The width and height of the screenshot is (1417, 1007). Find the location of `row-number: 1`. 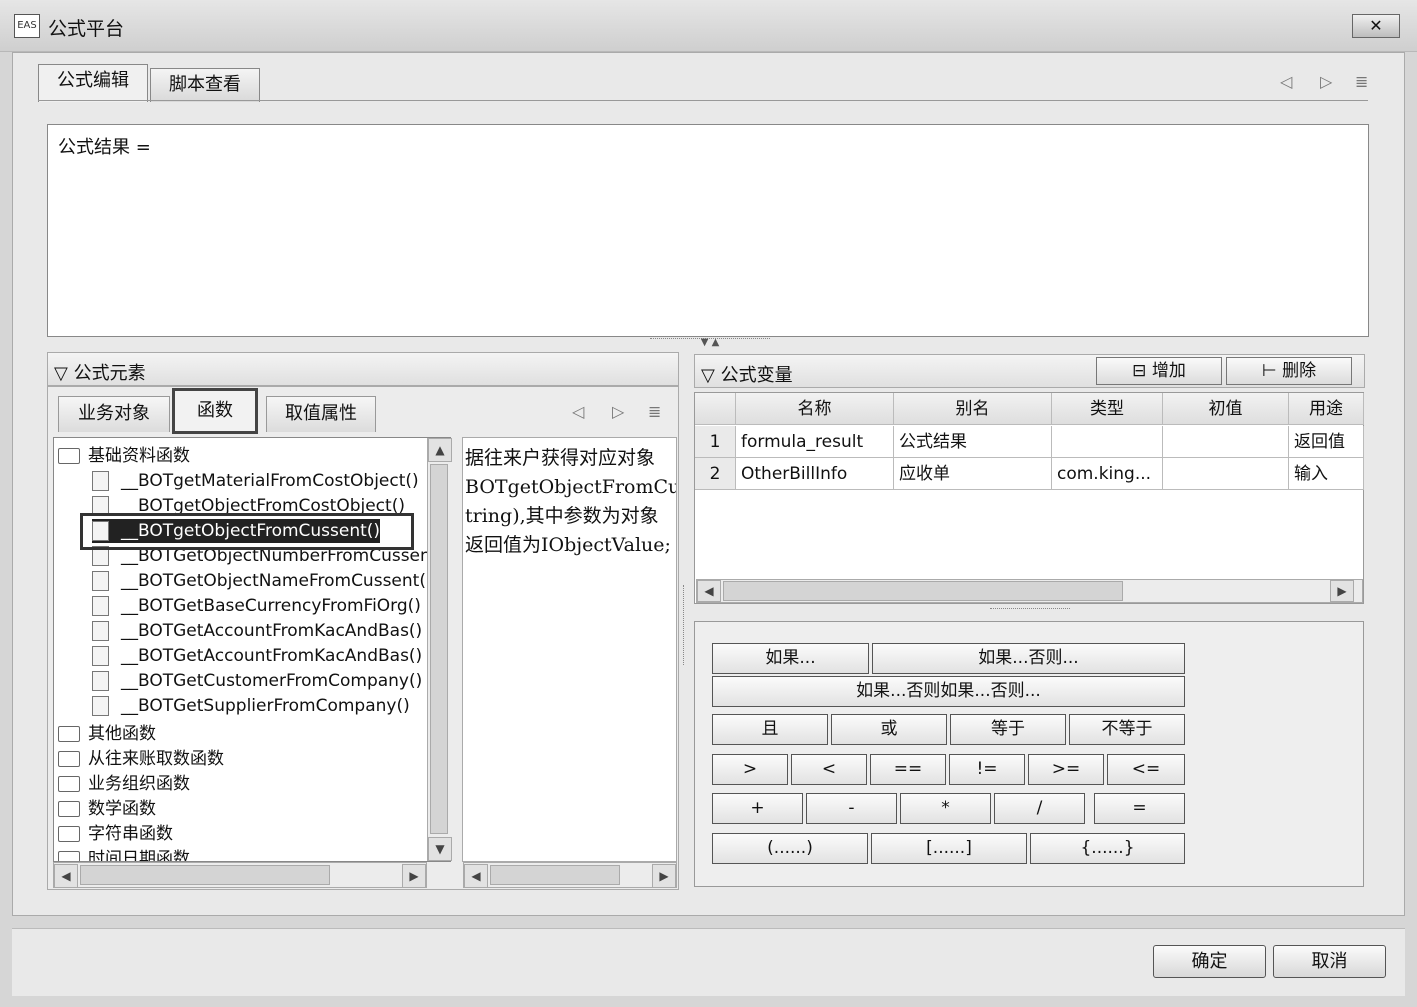

row-number: 1 is located at coordinates (715, 442).